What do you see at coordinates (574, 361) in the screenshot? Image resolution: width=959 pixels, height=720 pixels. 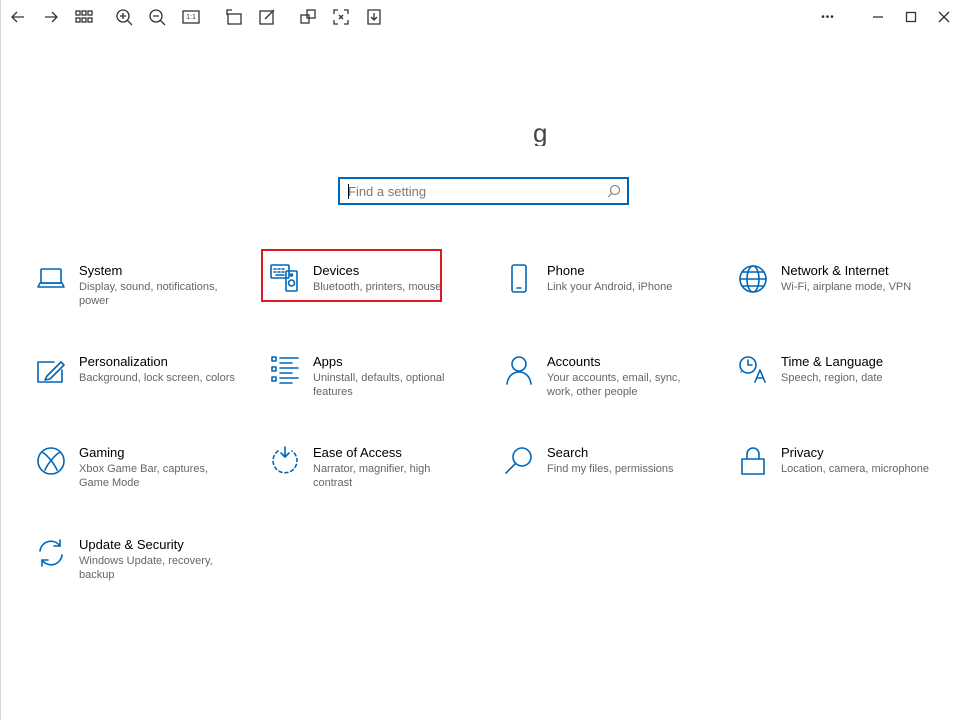 I see `tile-title: Accounts` at bounding box center [574, 361].